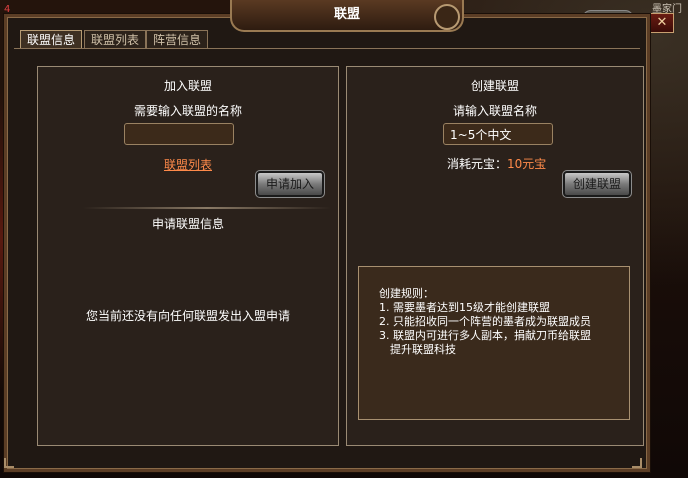 This screenshot has height=478, width=688. What do you see at coordinates (290, 184) in the screenshot?
I see `apply-join-button: 申请加入` at bounding box center [290, 184].